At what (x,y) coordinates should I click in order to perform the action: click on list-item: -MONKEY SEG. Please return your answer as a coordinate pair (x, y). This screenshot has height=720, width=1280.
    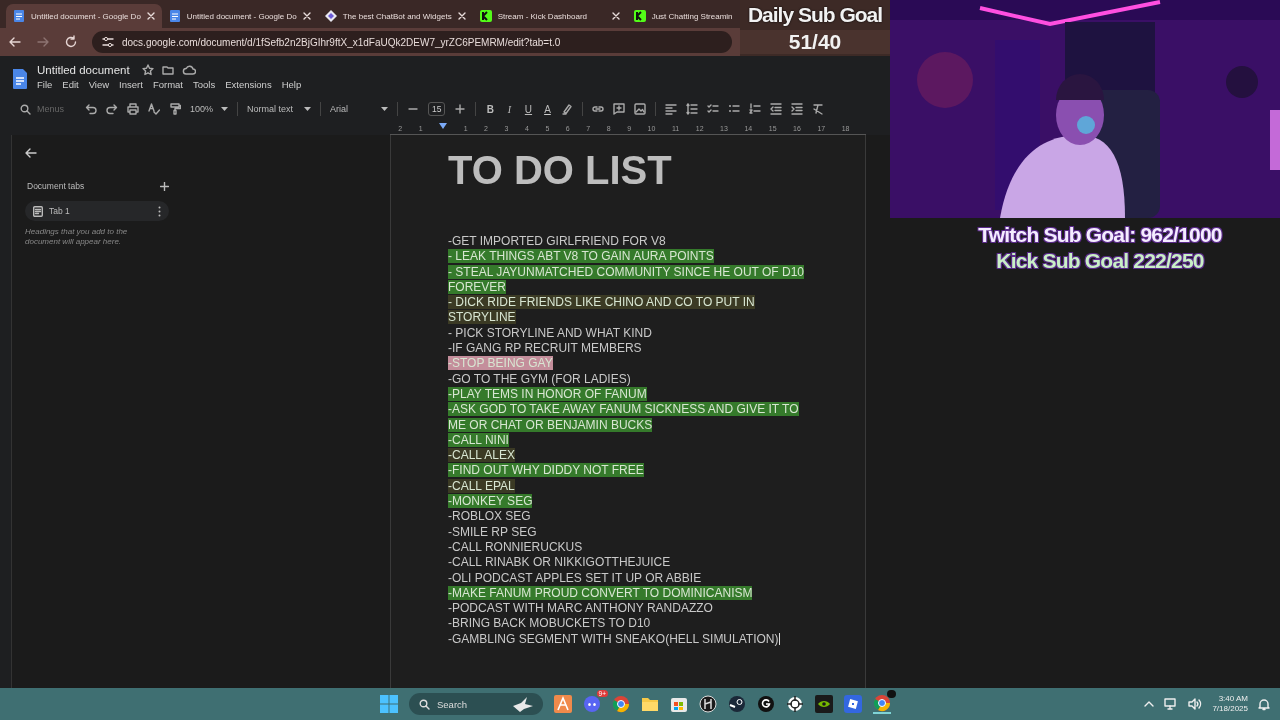
    Looking at the image, I should click on (490, 501).